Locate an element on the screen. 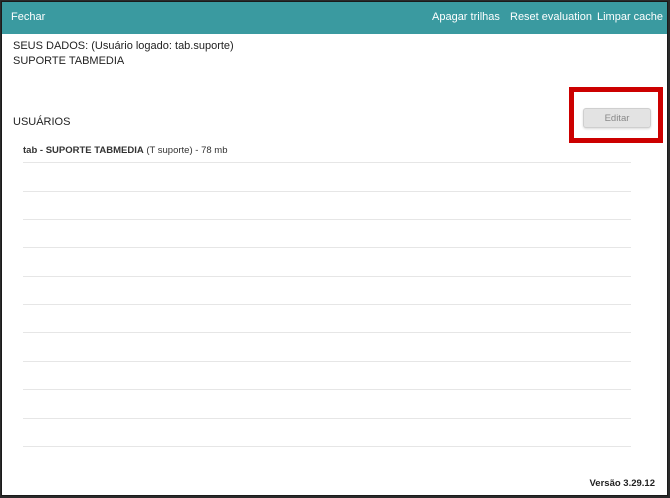 The width and height of the screenshot is (670, 498). close-link: Fechar is located at coordinates (28, 17).